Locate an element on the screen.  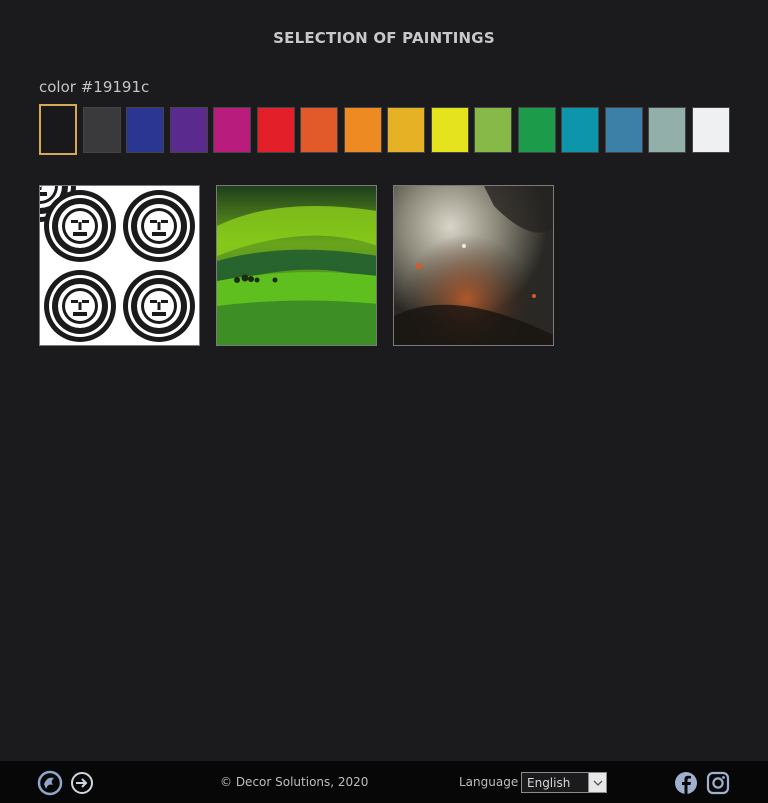
language-select: English is located at coordinates (564, 782).